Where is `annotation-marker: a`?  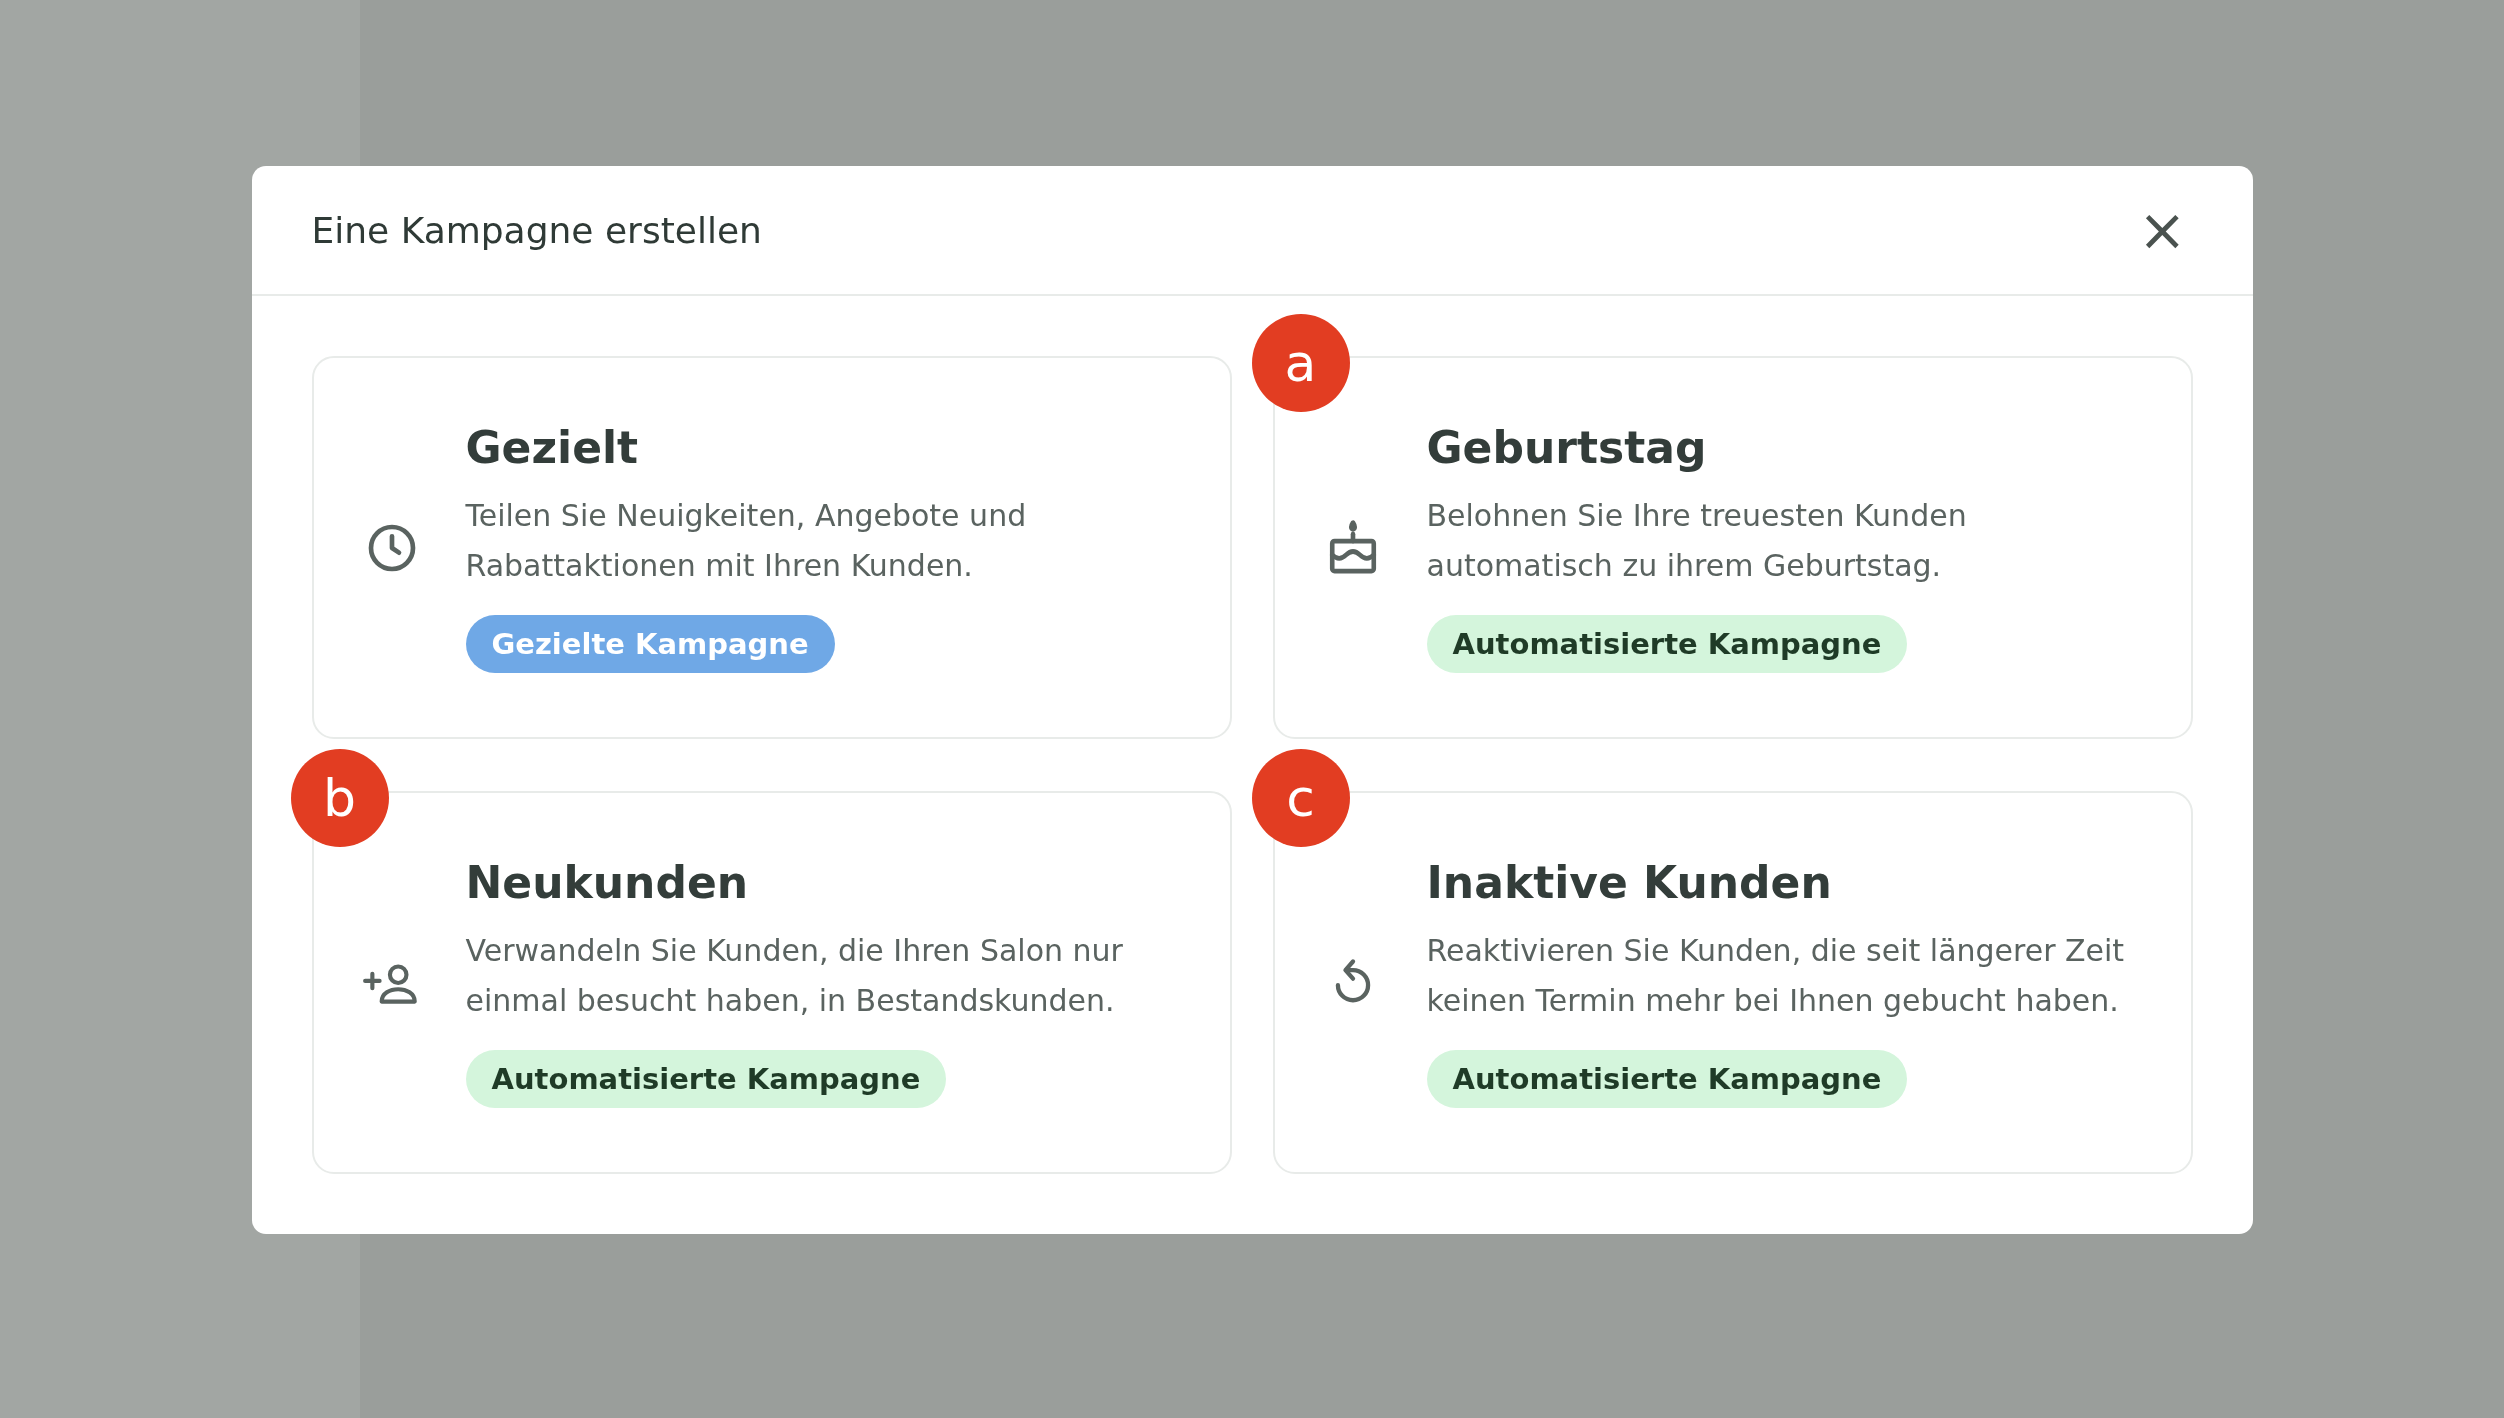 annotation-marker: a is located at coordinates (1300, 363).